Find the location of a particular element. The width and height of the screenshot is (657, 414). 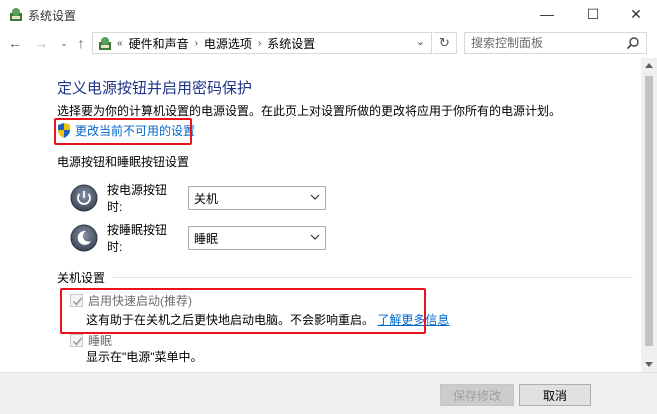

cancel-button: 取消 is located at coordinates (555, 395).